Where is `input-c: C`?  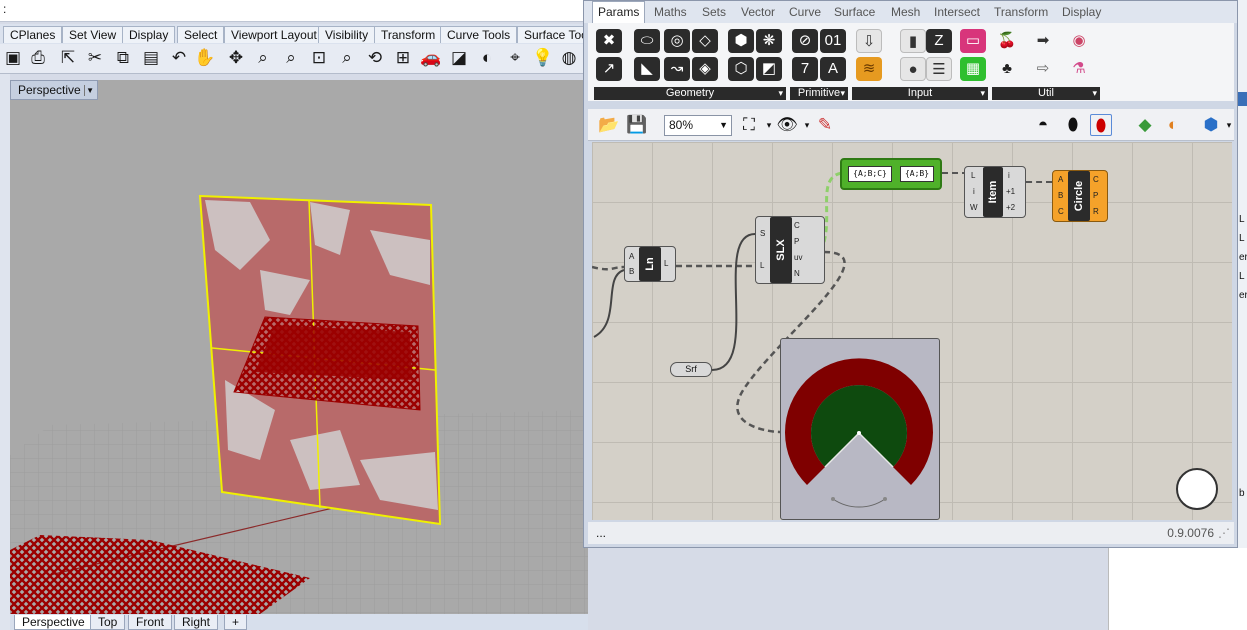
input-c: C is located at coordinates (1061, 211).